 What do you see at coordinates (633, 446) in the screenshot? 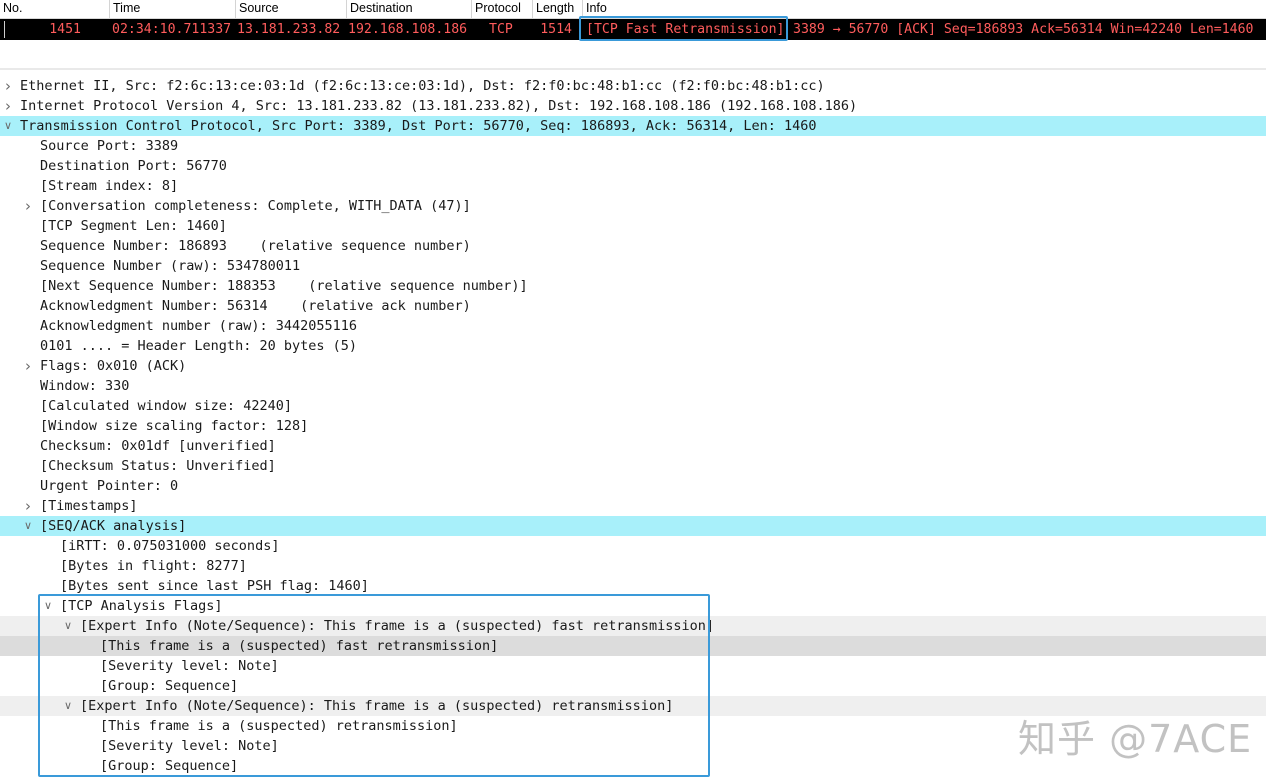
I see `tree-checksum: Checksum: 0x01df [unverified]` at bounding box center [633, 446].